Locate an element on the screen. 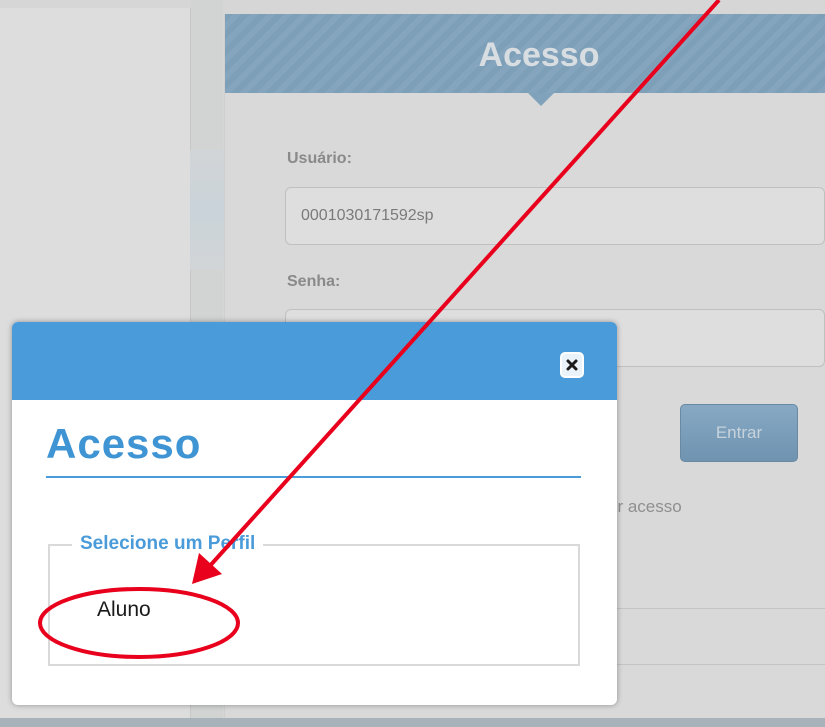  dialog-titlebar is located at coordinates (314, 361).